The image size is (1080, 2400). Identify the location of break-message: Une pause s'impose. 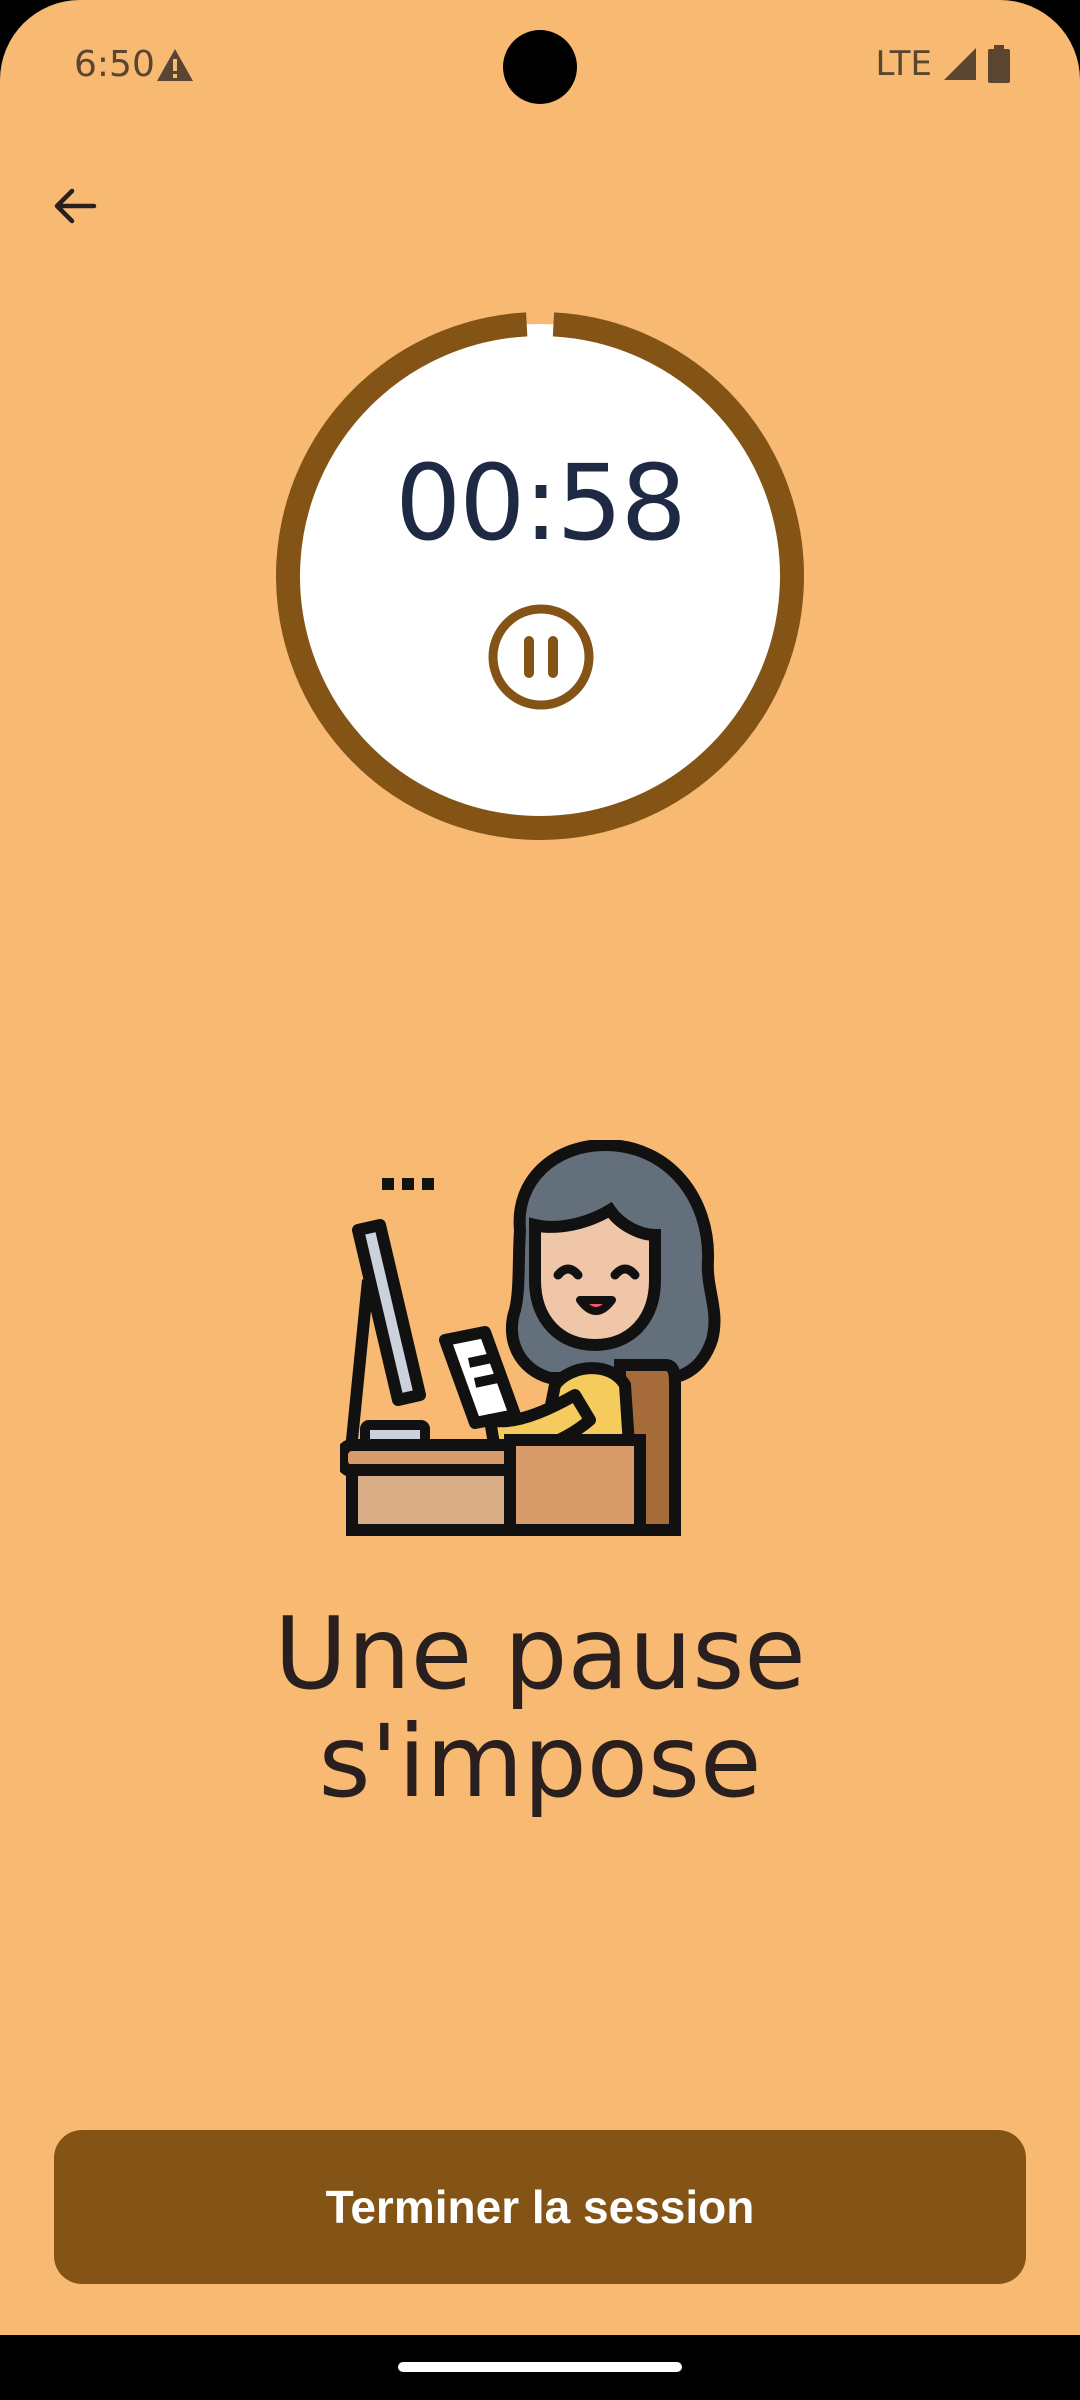
(540, 1708).